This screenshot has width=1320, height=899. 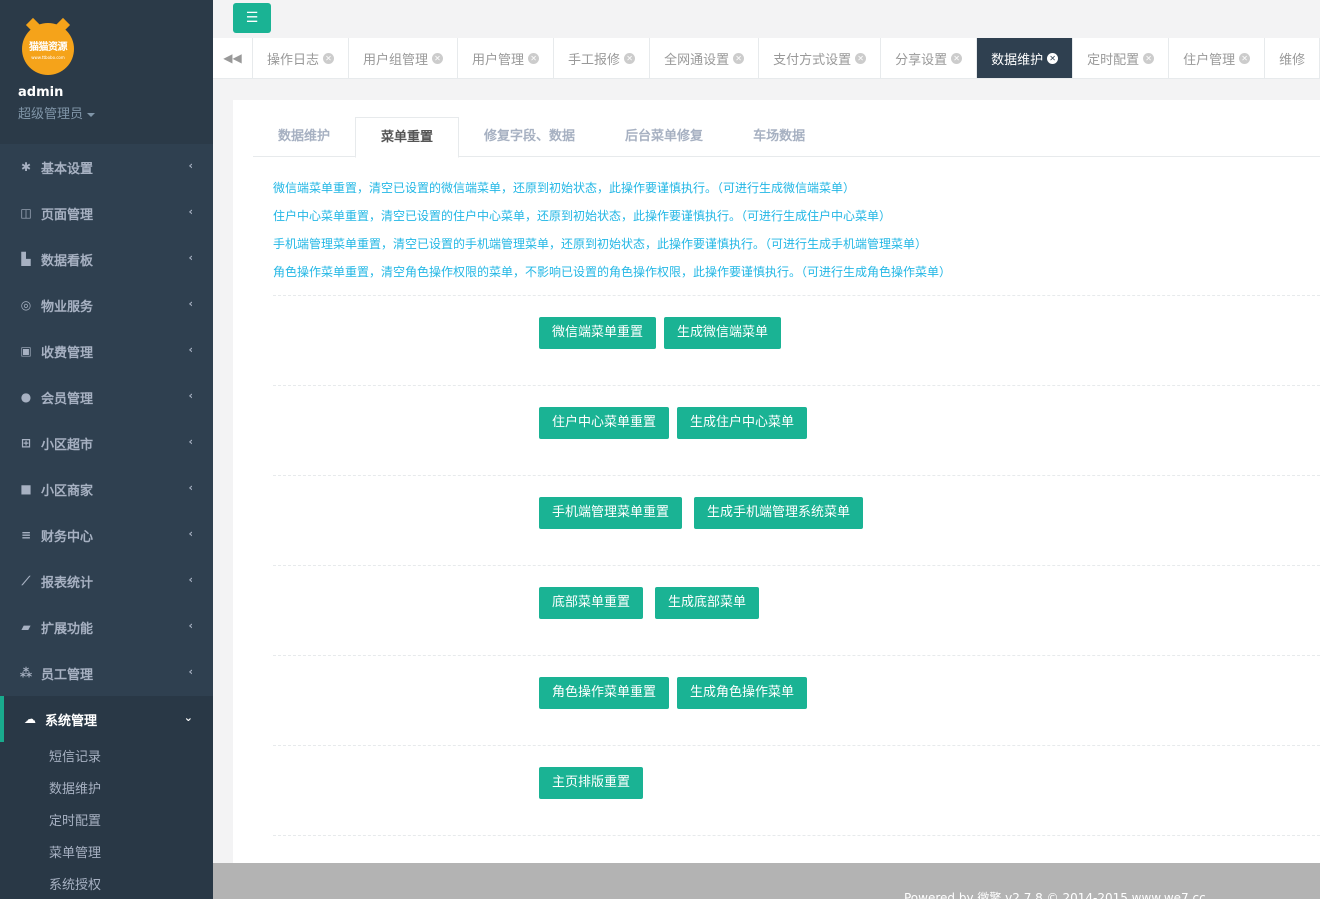 I want to click on backward-icon: ◀◀, so click(x=232, y=58).